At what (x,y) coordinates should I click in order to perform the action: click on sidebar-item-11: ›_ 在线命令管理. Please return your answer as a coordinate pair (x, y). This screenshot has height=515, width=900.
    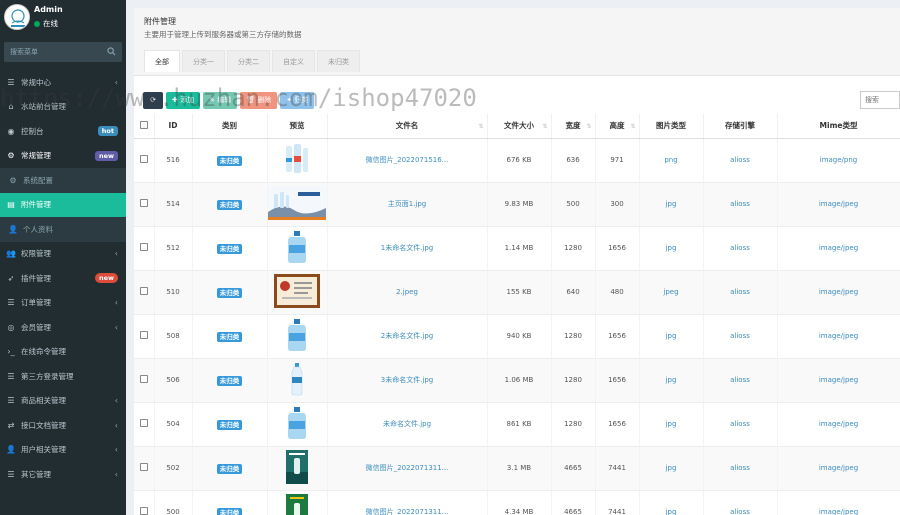
    Looking at the image, I should click on (63, 352).